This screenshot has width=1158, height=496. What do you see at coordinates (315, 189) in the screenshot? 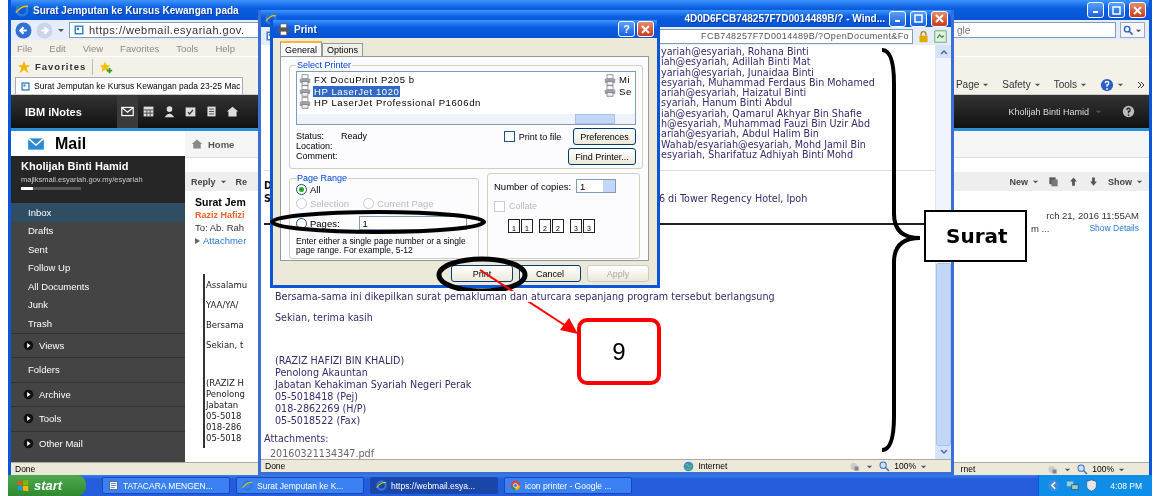
I see `radio-label: All` at bounding box center [315, 189].